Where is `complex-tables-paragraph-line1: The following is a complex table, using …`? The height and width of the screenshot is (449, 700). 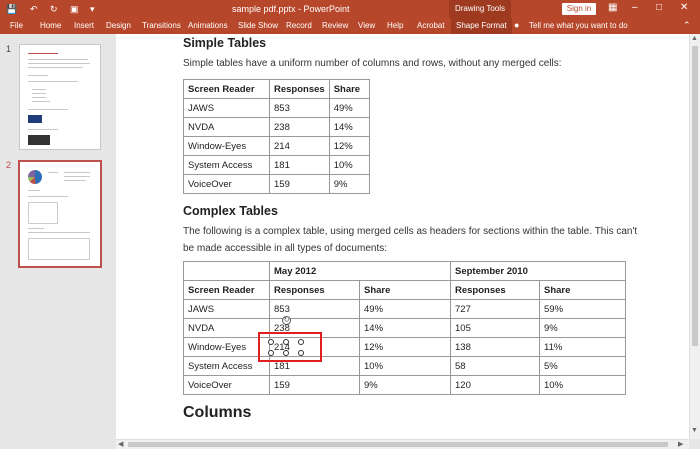 complex-tables-paragraph-line1: The following is a complex table, using … is located at coordinates (410, 231).